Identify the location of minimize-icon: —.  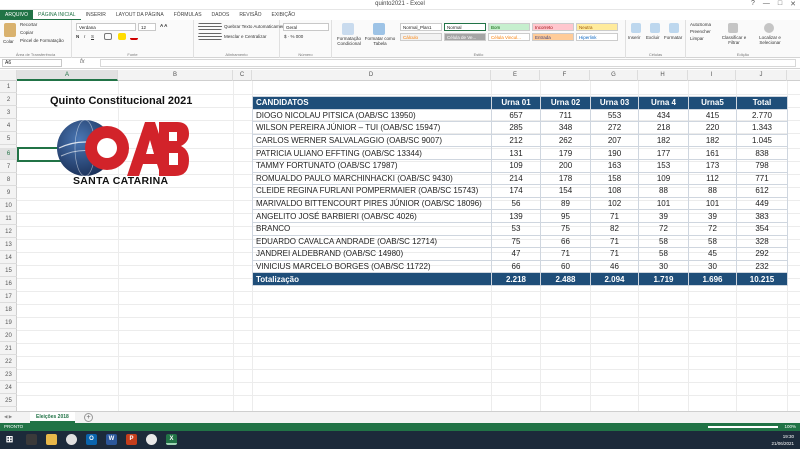
(766, 4).